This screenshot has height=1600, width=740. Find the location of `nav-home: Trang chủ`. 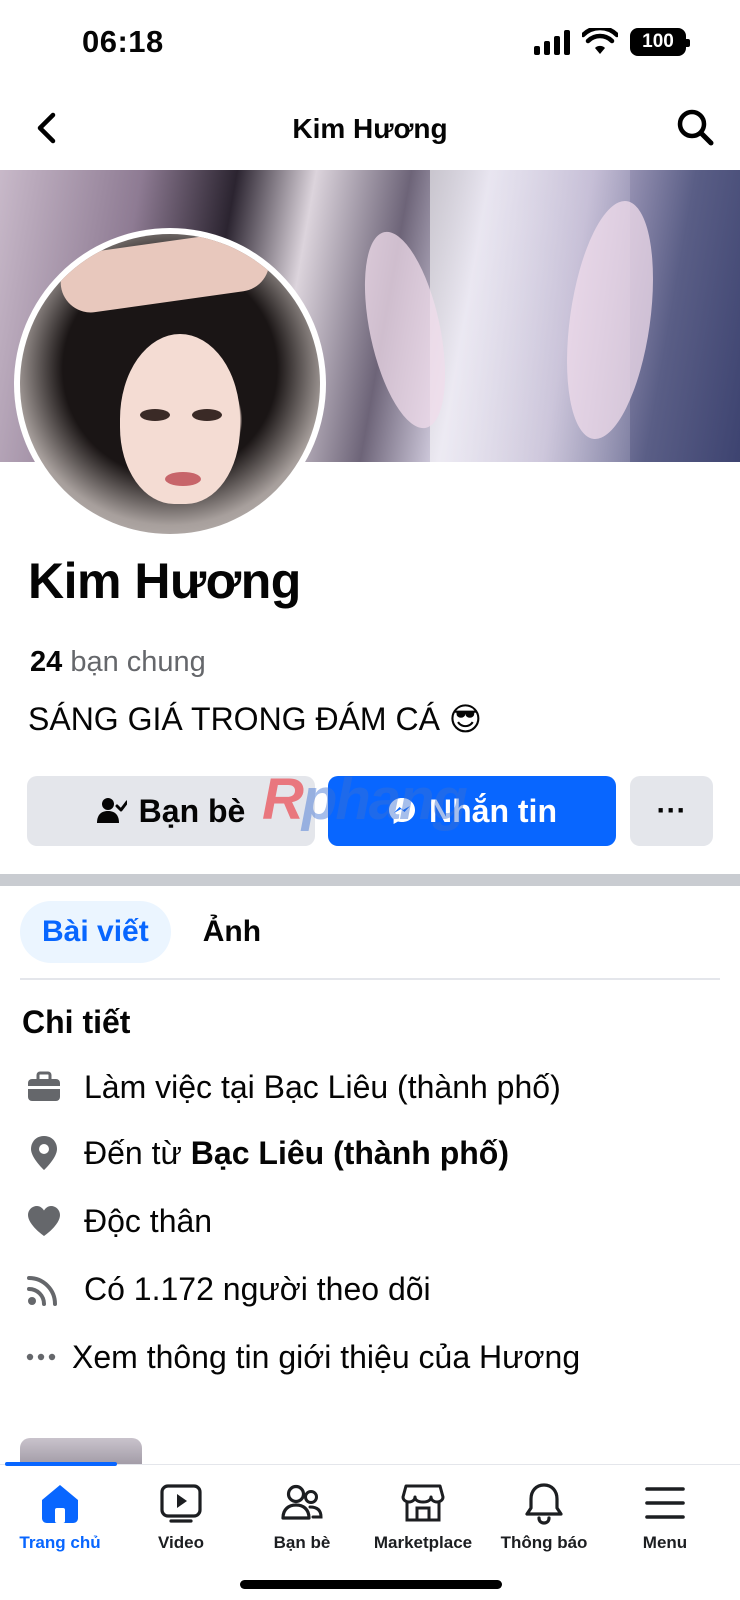

nav-home: Trang chủ is located at coordinates (60, 1516).